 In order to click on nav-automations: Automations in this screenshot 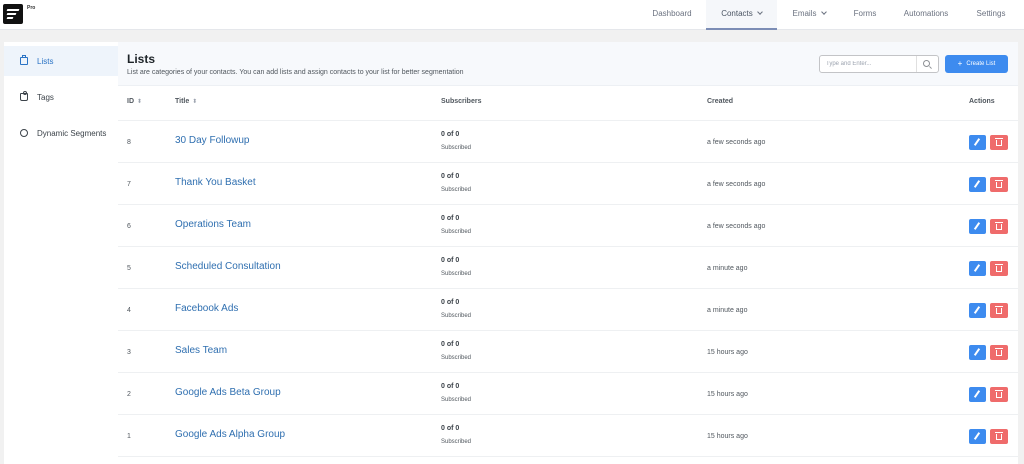, I will do `click(926, 15)`.